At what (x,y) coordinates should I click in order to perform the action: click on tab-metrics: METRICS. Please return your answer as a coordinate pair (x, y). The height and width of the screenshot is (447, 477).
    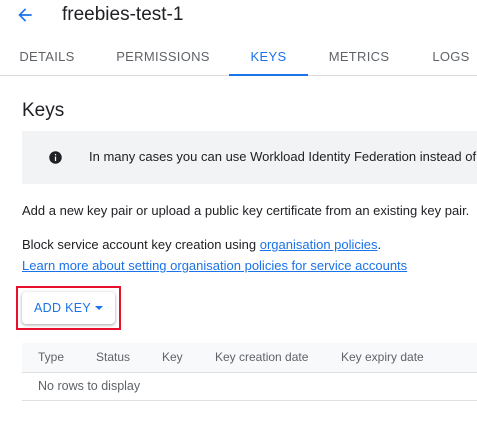
    Looking at the image, I should click on (359, 57).